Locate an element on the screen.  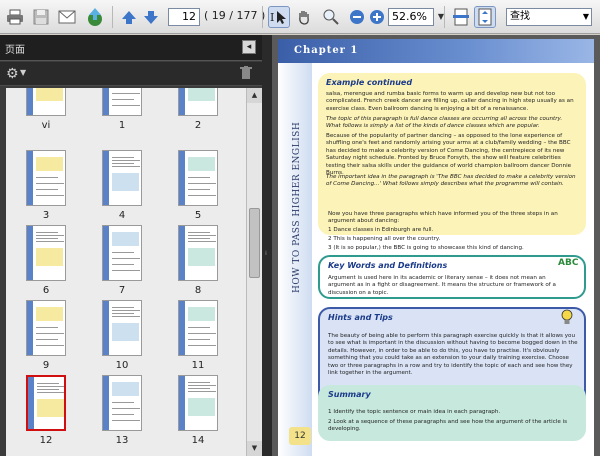
hand-tool-icon is located at coordinates (304, 17).